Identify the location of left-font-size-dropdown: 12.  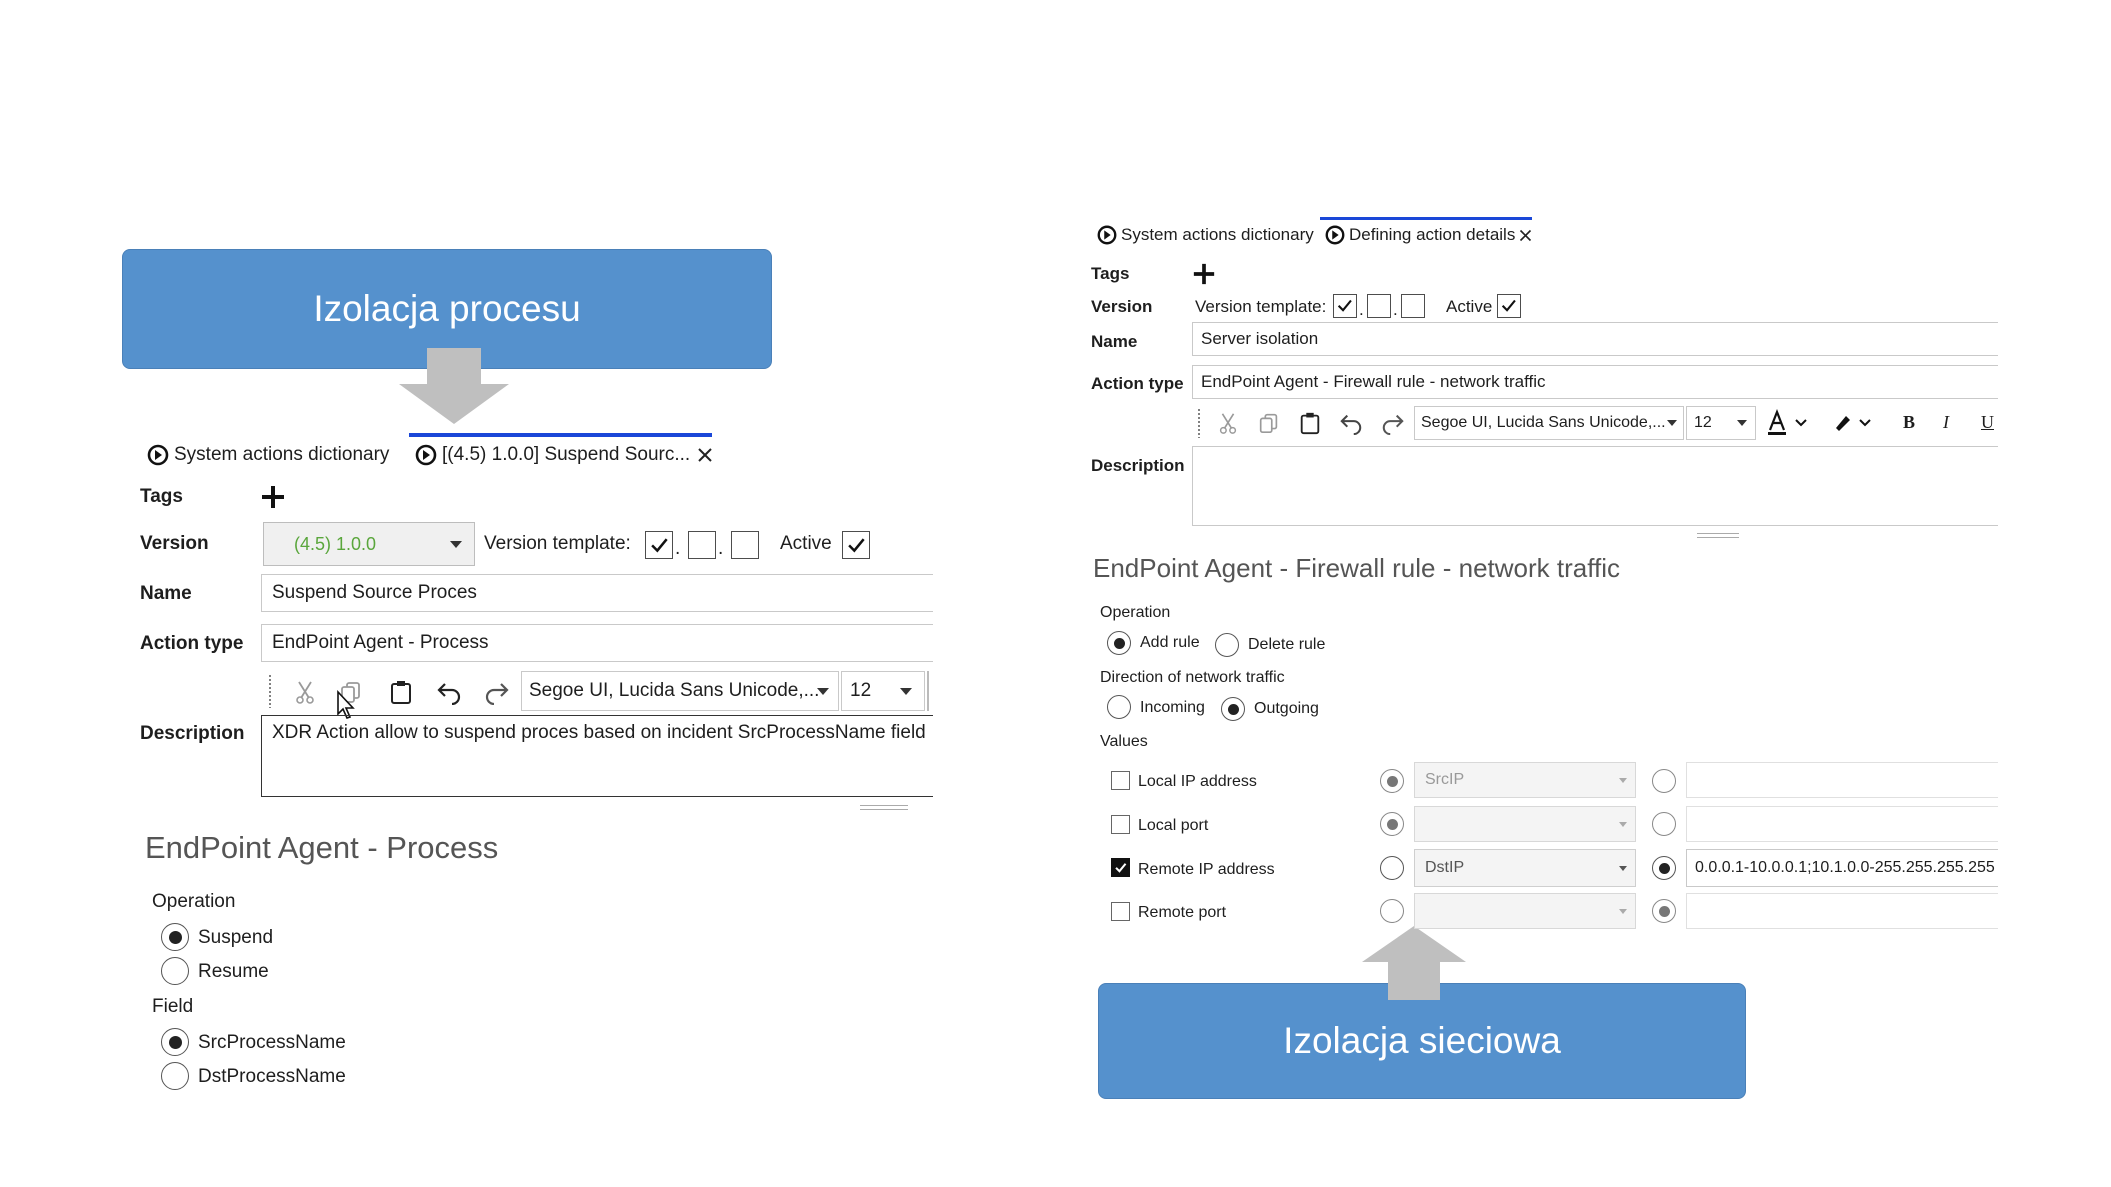
(883, 691).